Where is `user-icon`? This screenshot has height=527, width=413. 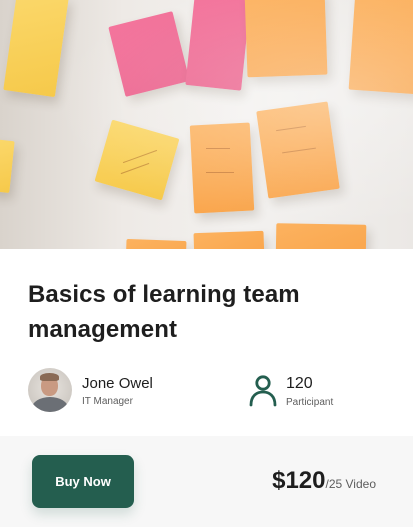
user-icon is located at coordinates (263, 391).